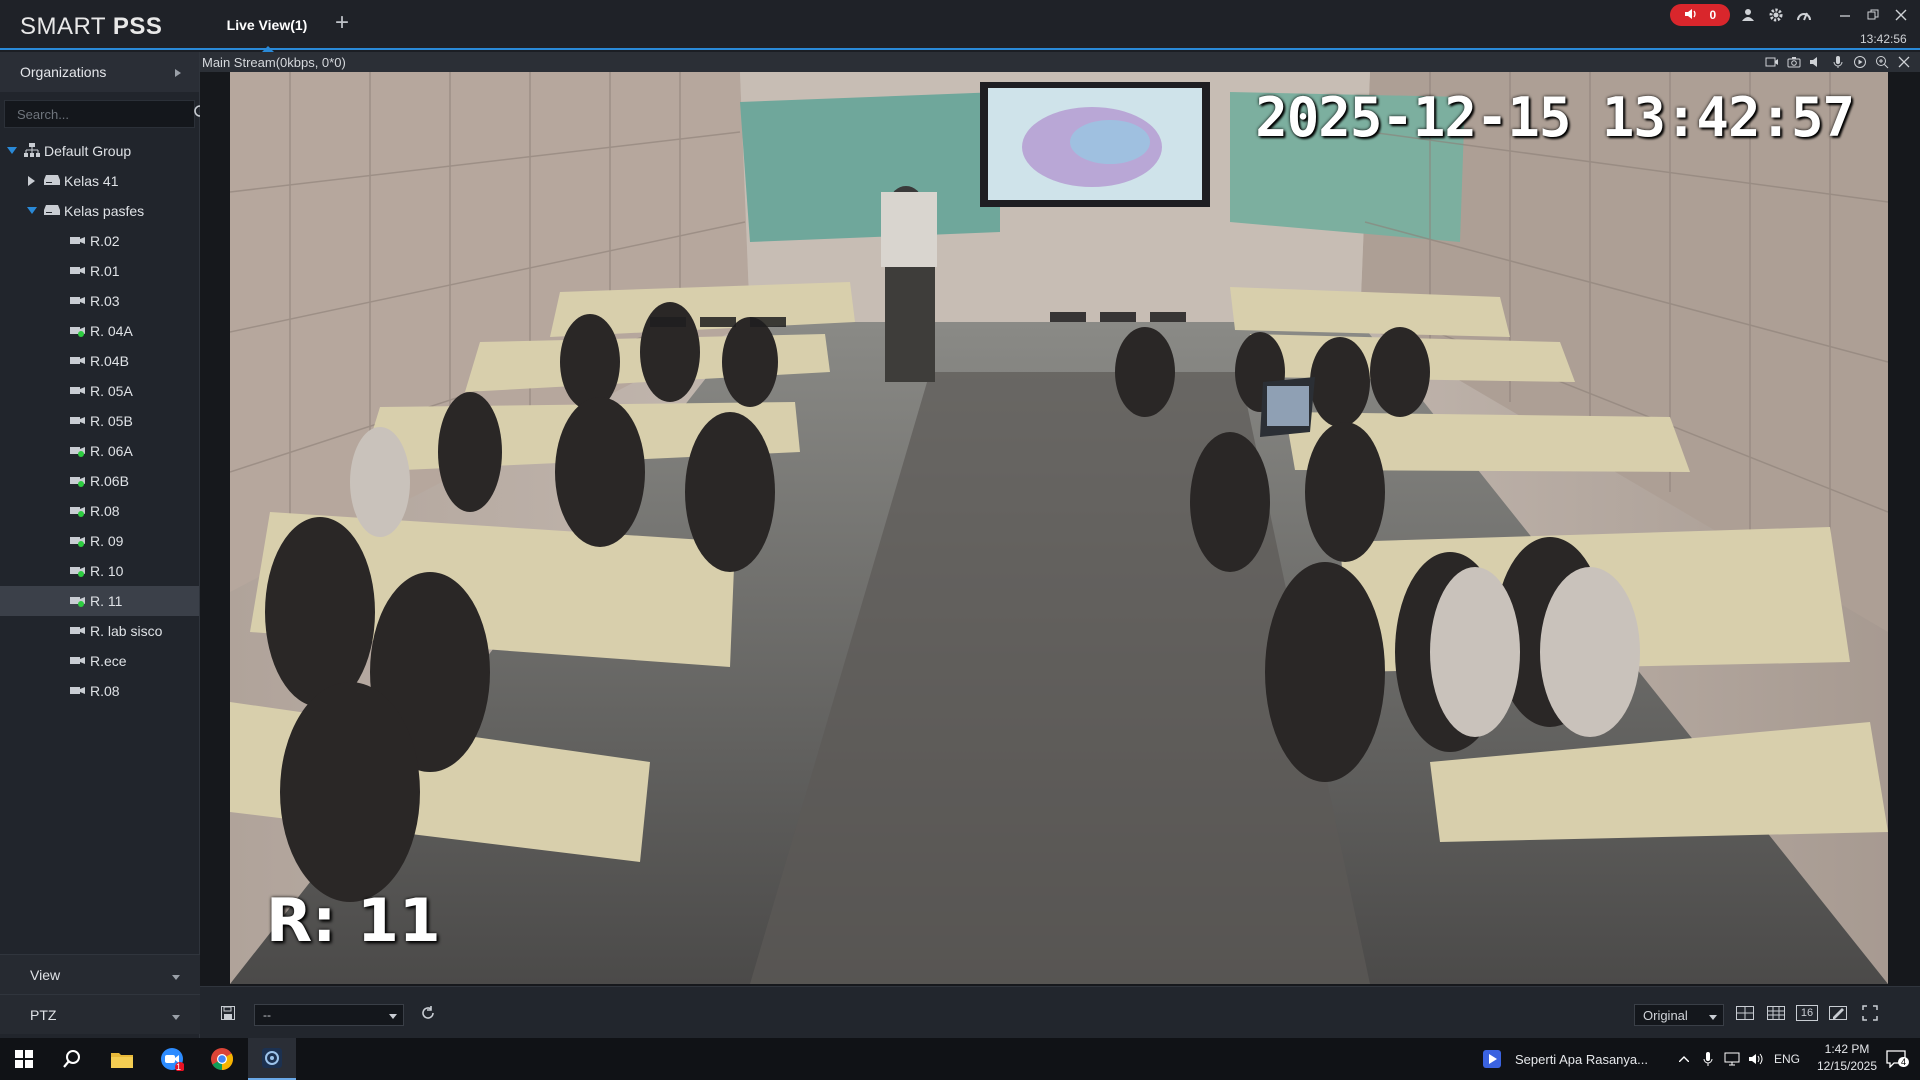 This screenshot has height=1080, width=1920. What do you see at coordinates (1807, 1013) in the screenshot?
I see `layout-16-button: 16` at bounding box center [1807, 1013].